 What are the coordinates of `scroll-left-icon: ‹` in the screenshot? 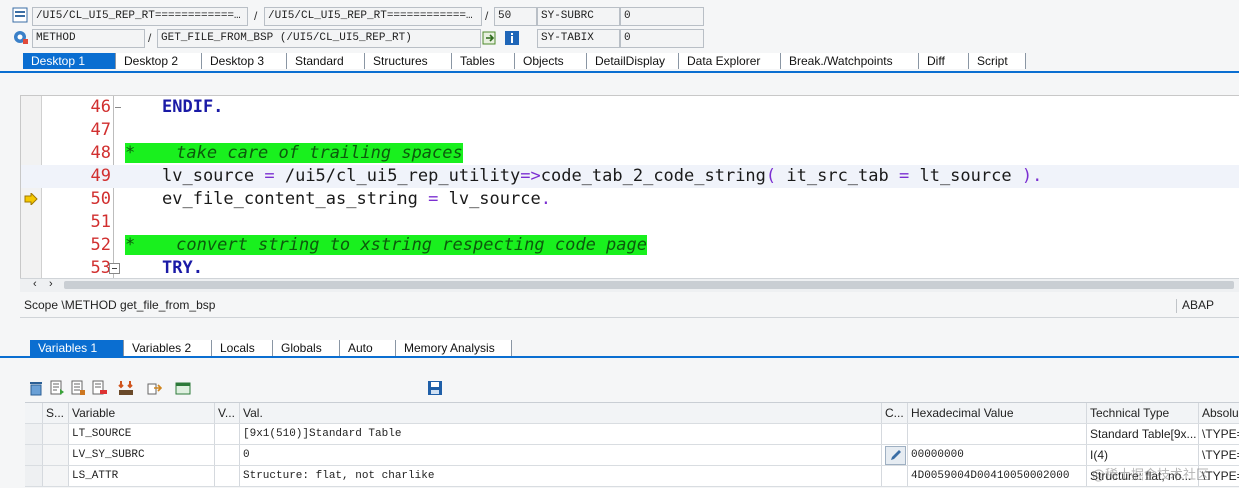 It's located at (35, 284).